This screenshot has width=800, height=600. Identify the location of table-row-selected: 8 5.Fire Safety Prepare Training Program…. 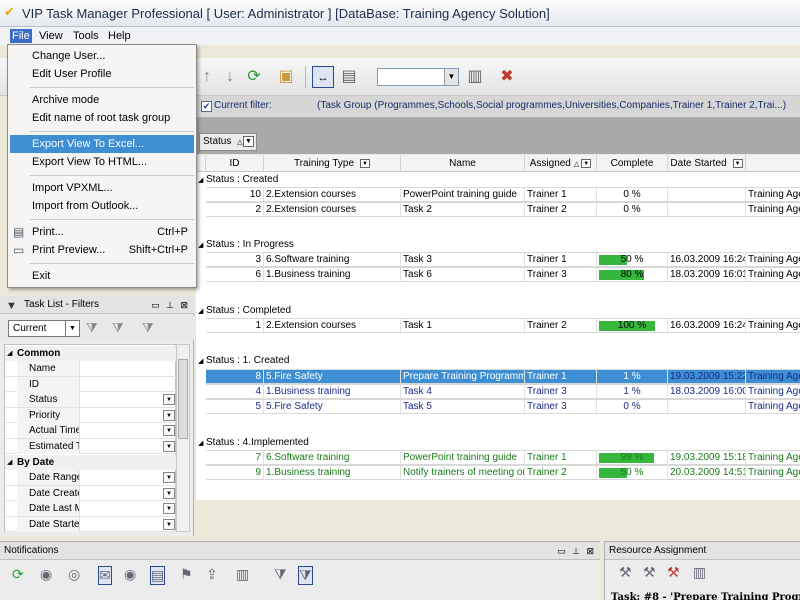
(503, 376).